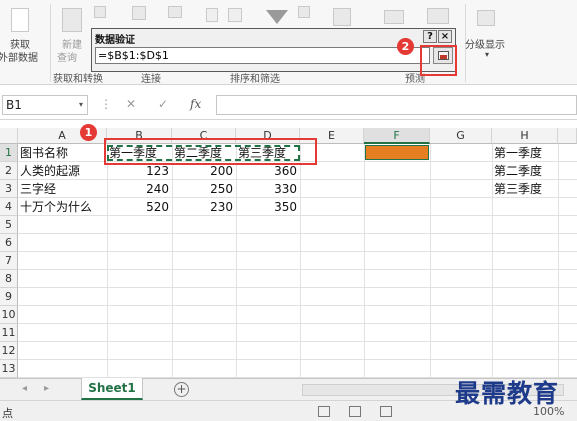 This screenshot has width=577, height=421. Describe the element at coordinates (204, 207) in the screenshot. I see `cell-c4: 230` at that location.